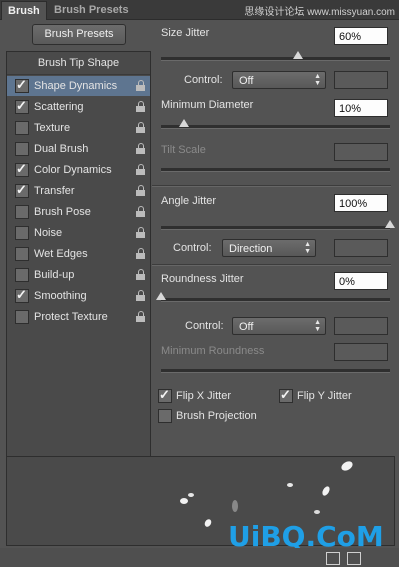  Describe the element at coordinates (199, 557) in the screenshot. I see `bottom-toolbar` at that location.